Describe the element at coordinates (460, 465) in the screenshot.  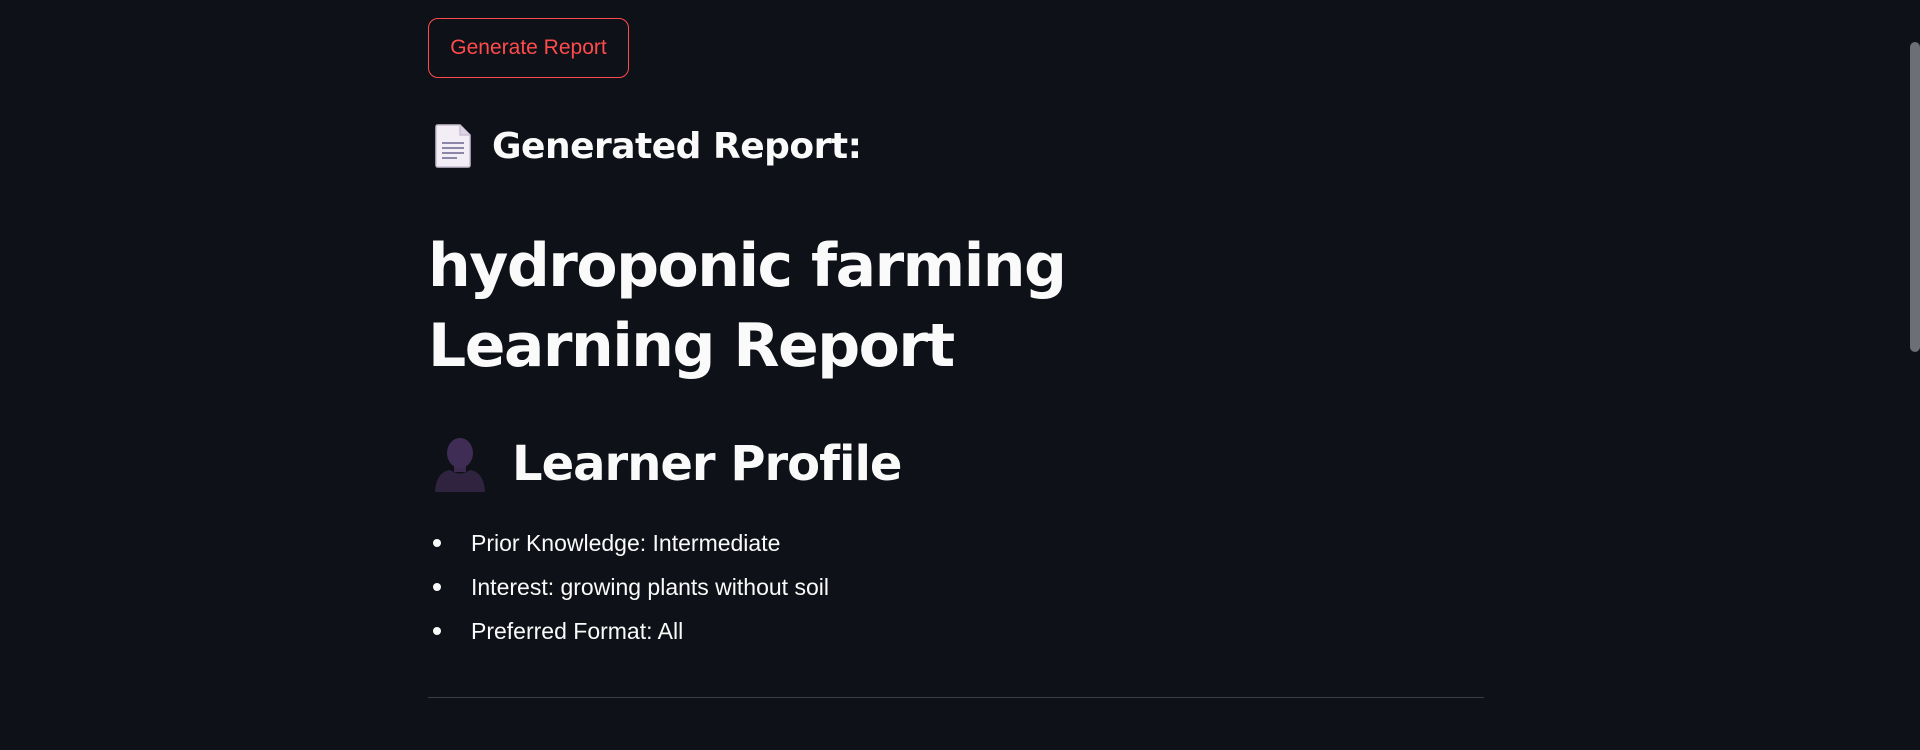
I see `bust-in-silhouette-icon` at that location.